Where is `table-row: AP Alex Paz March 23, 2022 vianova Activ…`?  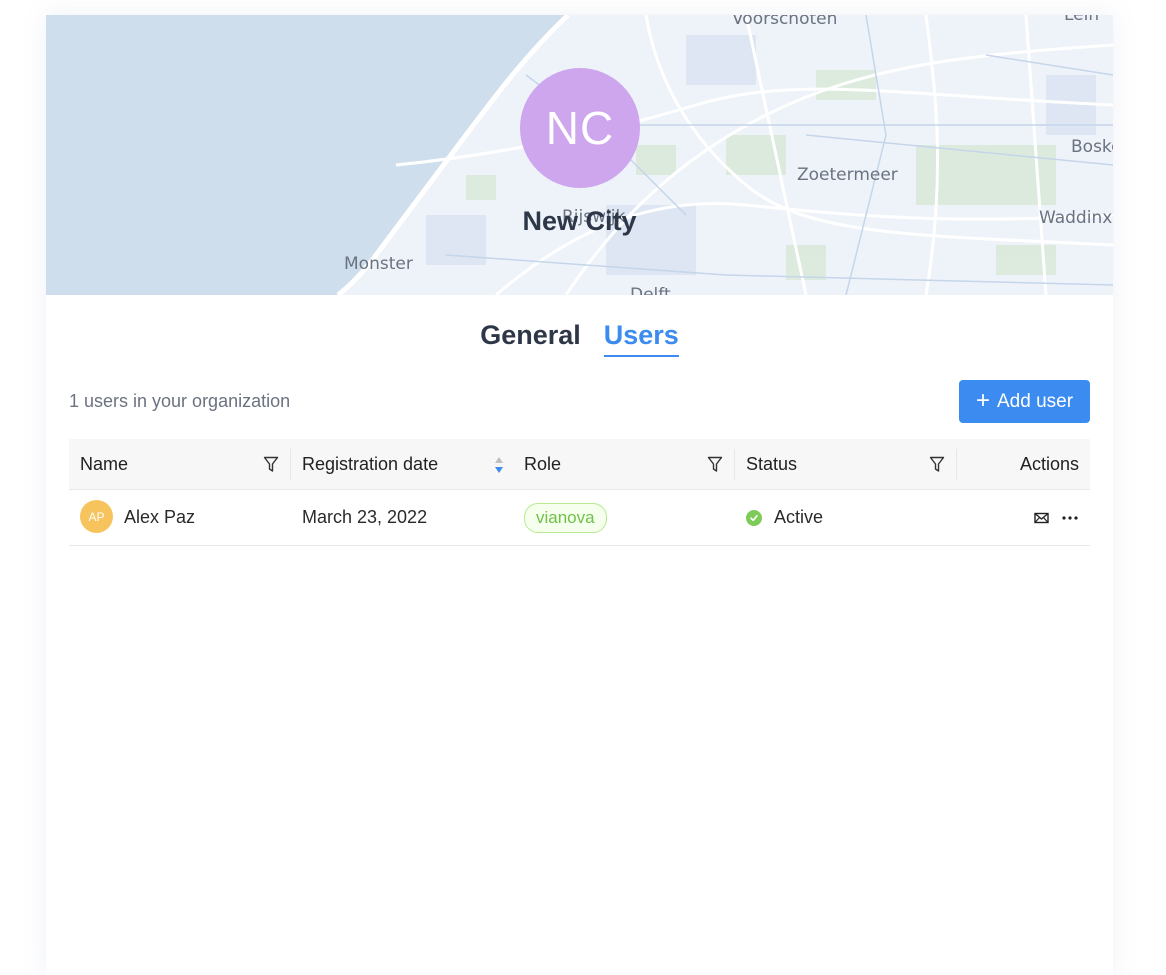 table-row: AP Alex Paz March 23, 2022 vianova Activ… is located at coordinates (579, 518).